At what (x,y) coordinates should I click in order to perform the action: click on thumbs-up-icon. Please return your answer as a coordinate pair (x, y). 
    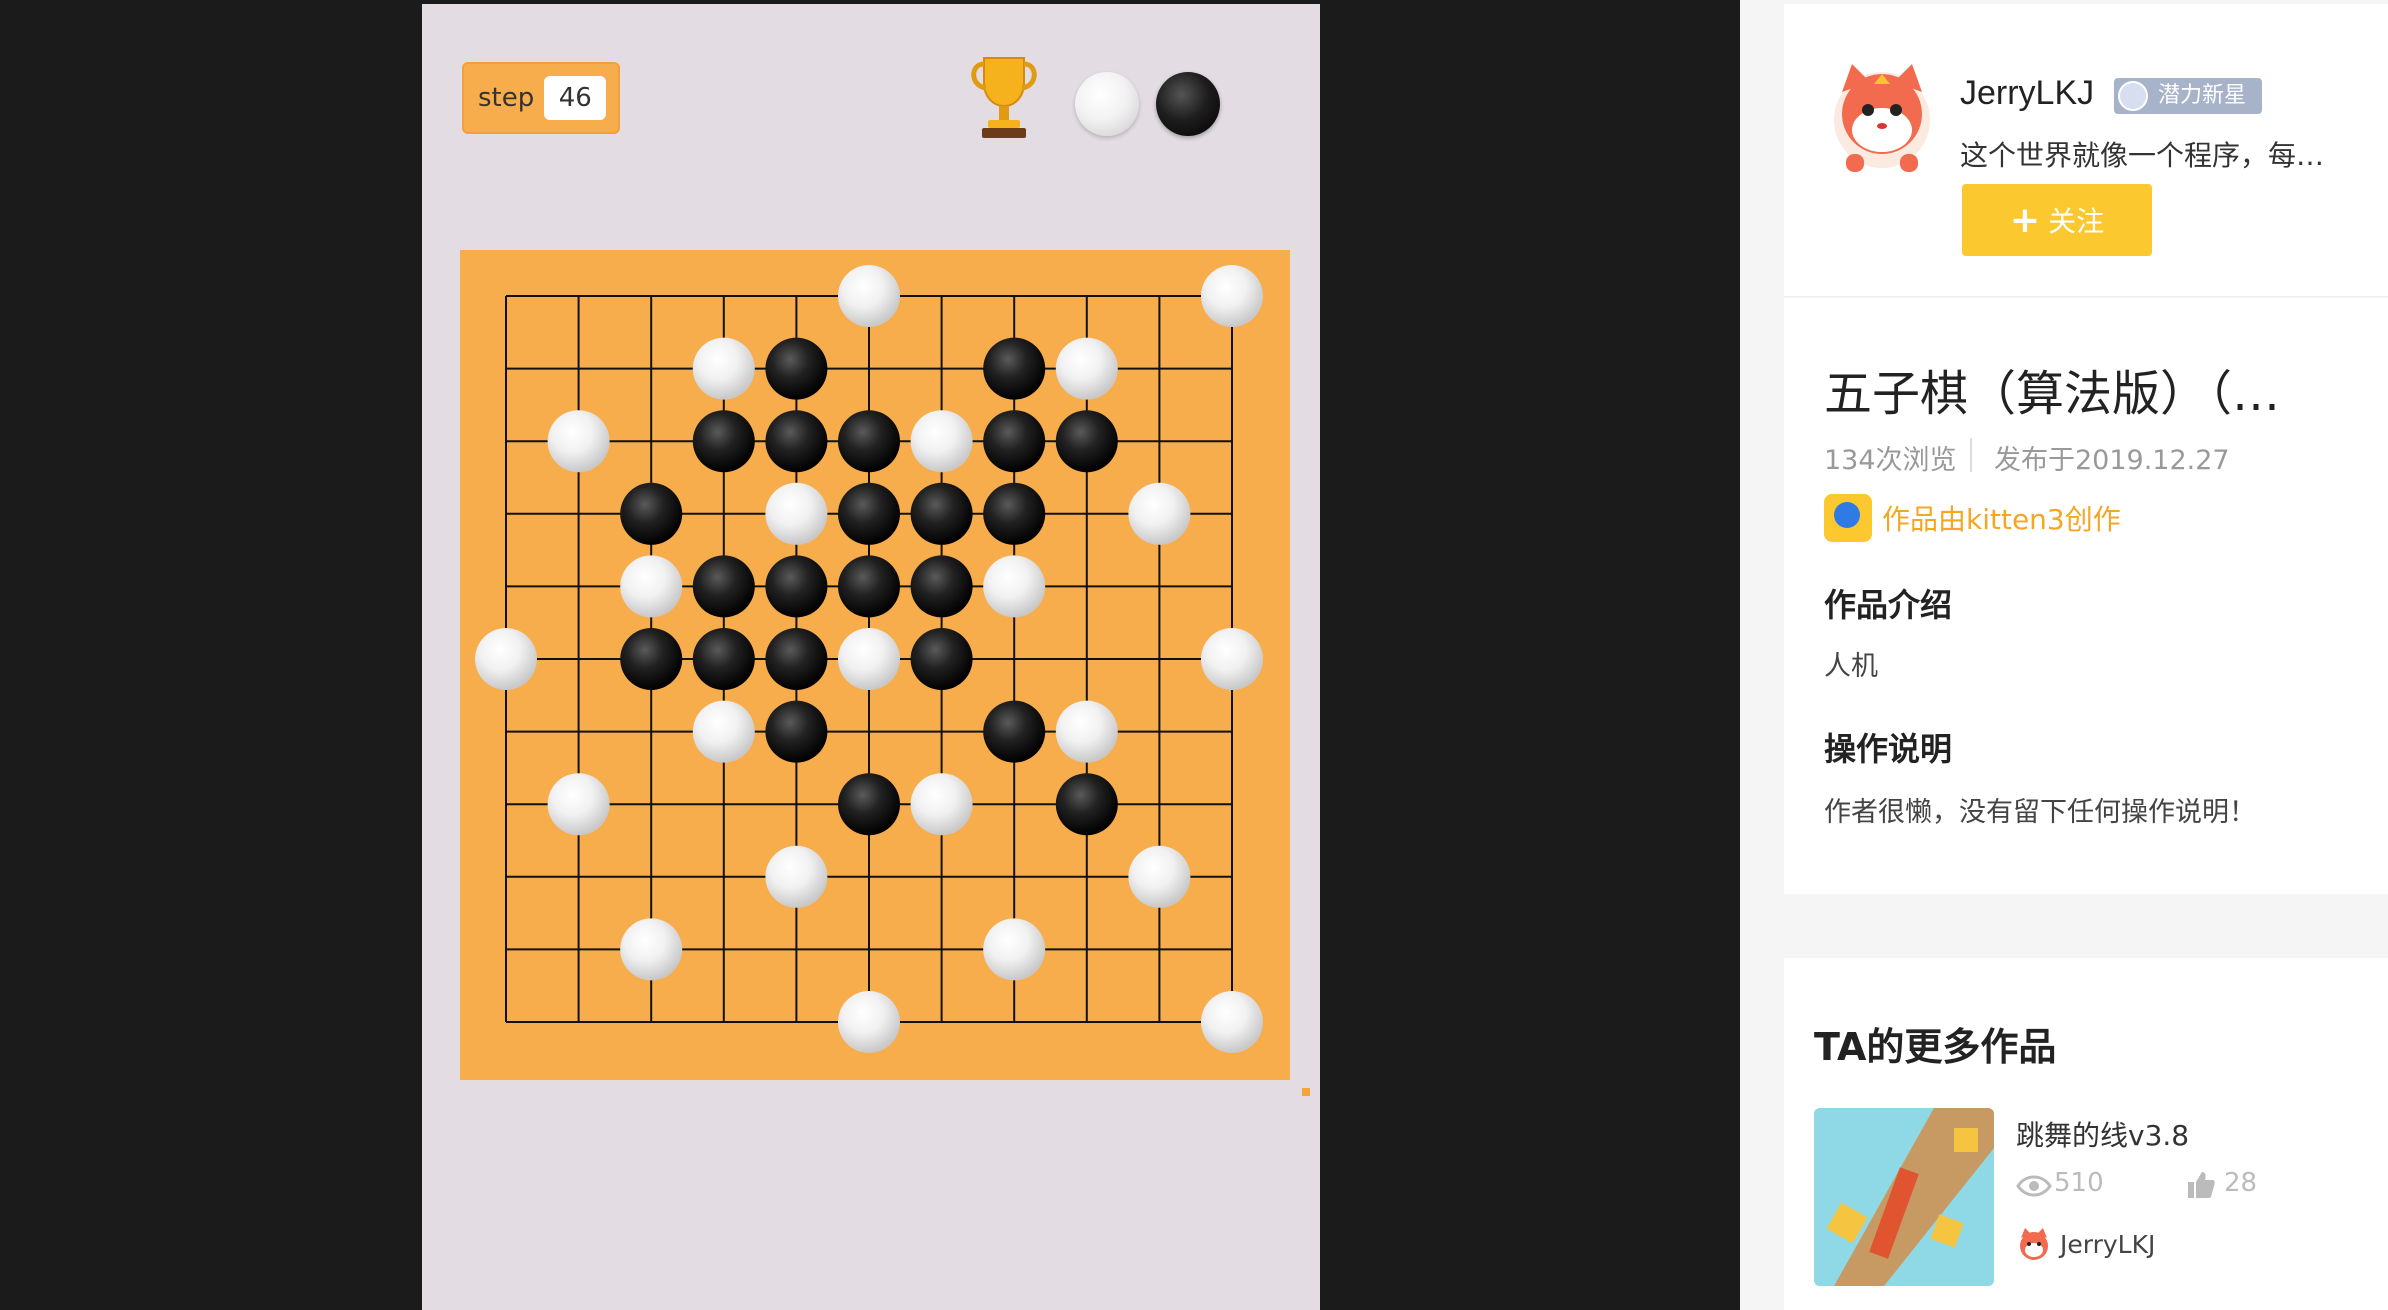
    Looking at the image, I should click on (2201, 1185).